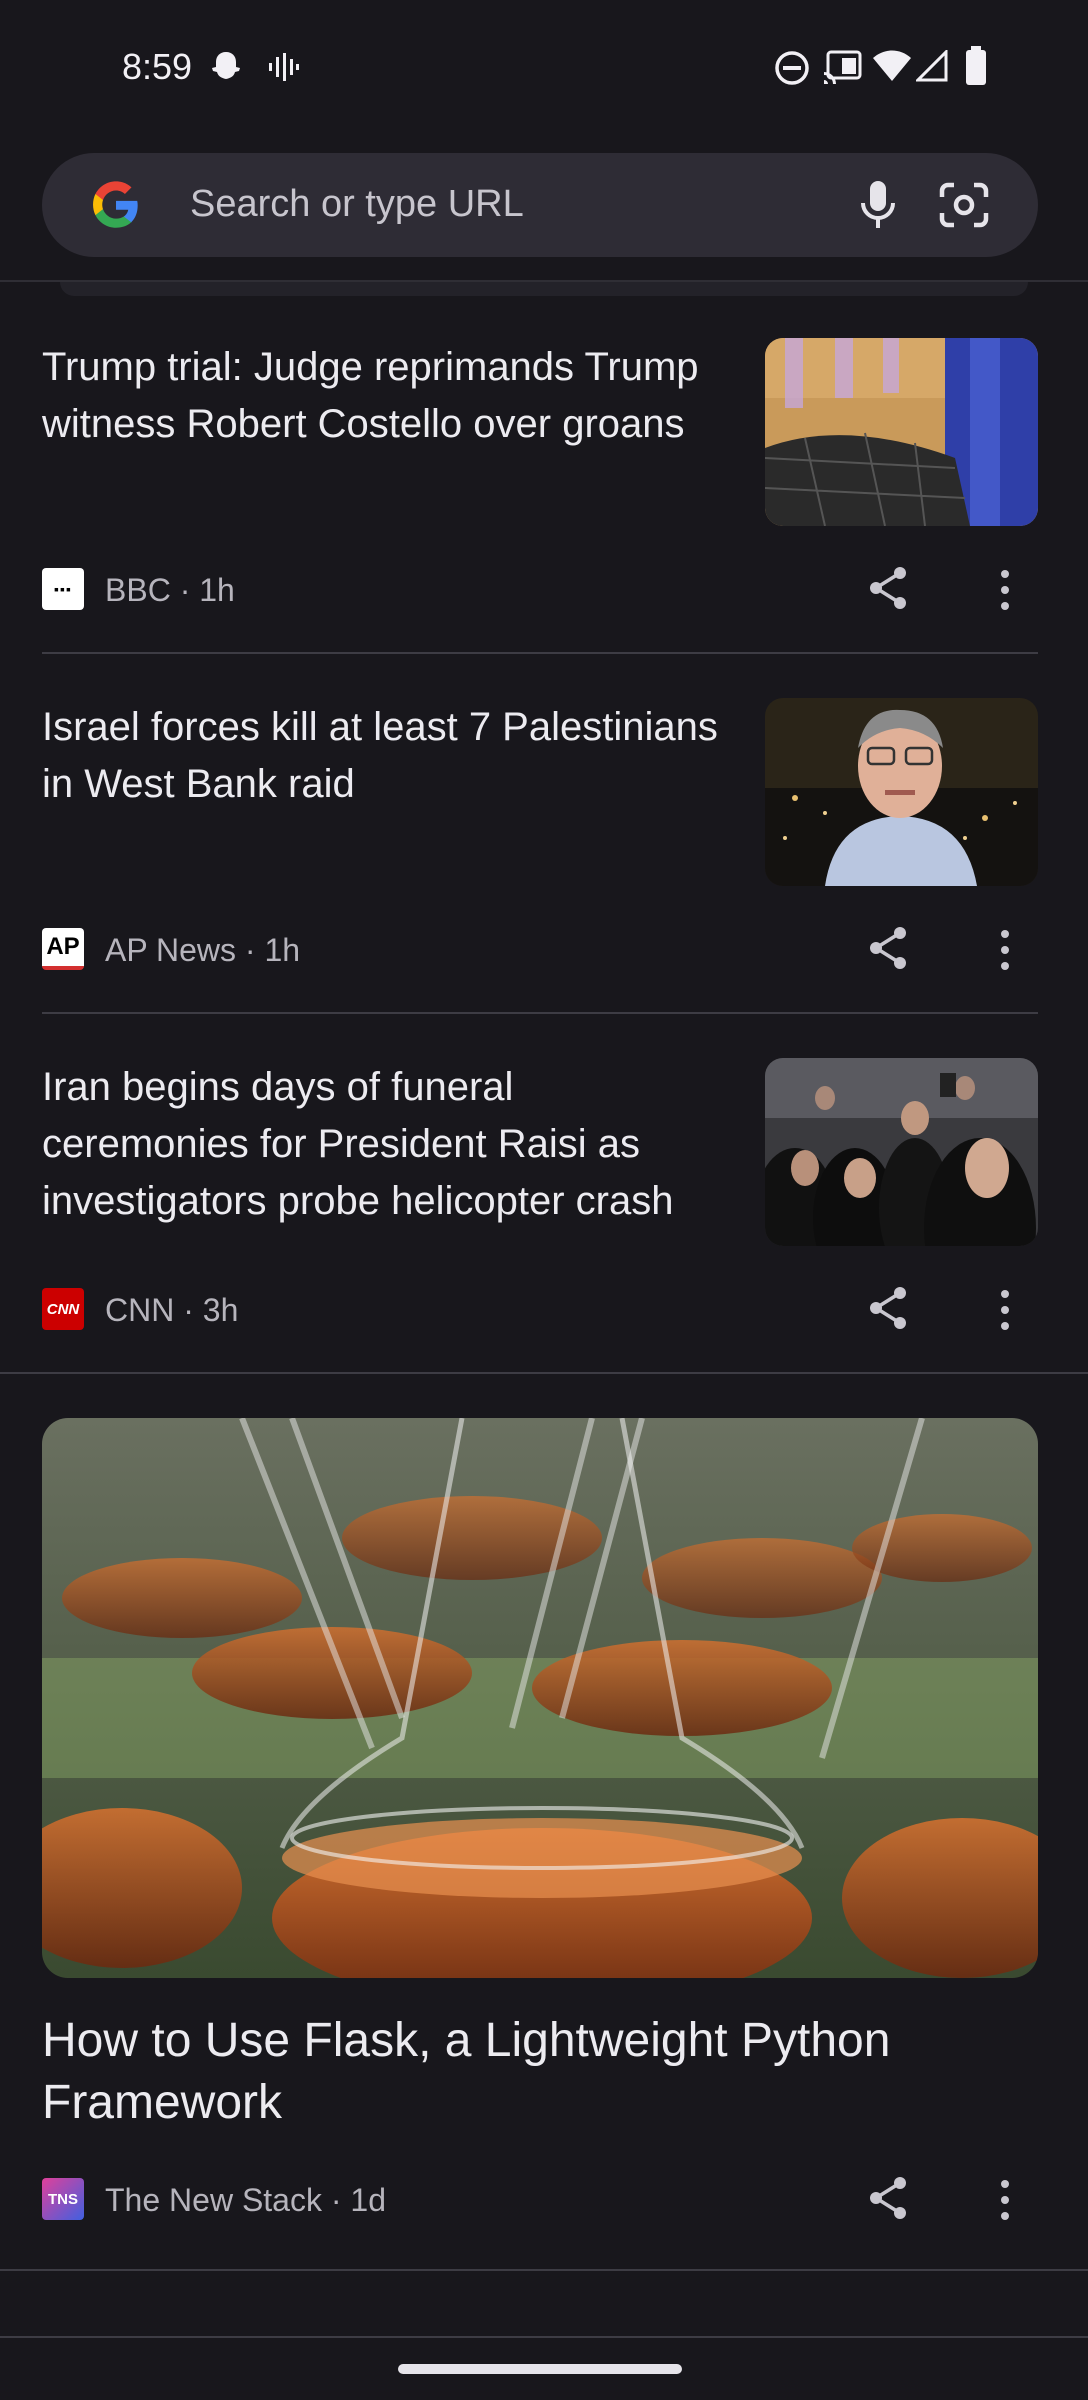 The image size is (1088, 2400). I want to click on article-source: CNN · 3h, so click(172, 1310).